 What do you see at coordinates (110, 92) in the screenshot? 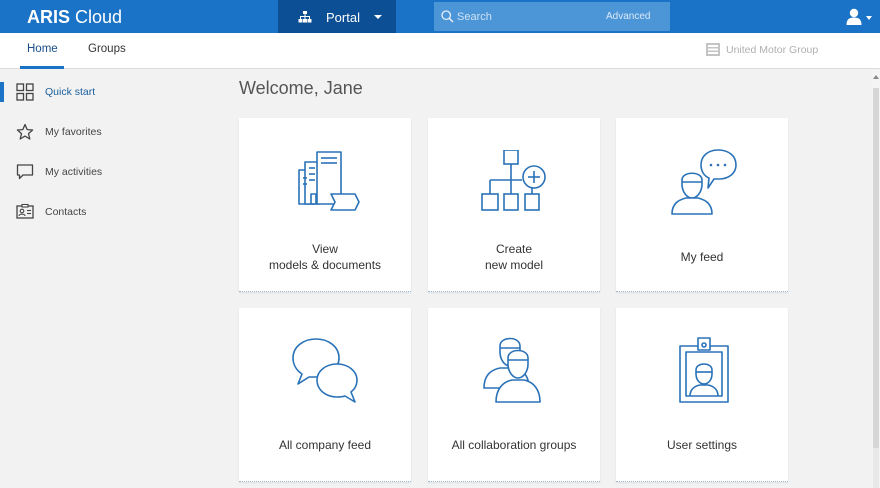
I see `sidebar-item-quick-start: Quick start` at bounding box center [110, 92].